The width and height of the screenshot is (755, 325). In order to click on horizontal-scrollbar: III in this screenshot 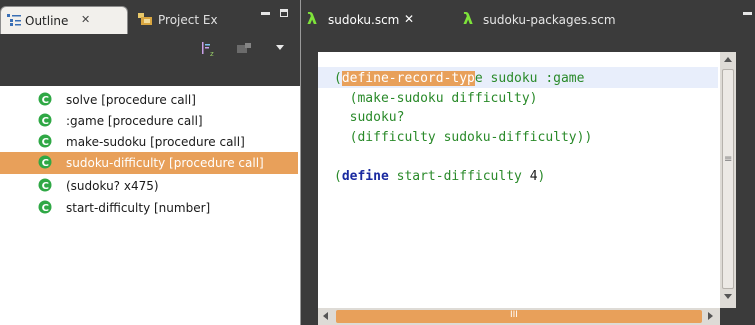, I will do `click(519, 316)`.